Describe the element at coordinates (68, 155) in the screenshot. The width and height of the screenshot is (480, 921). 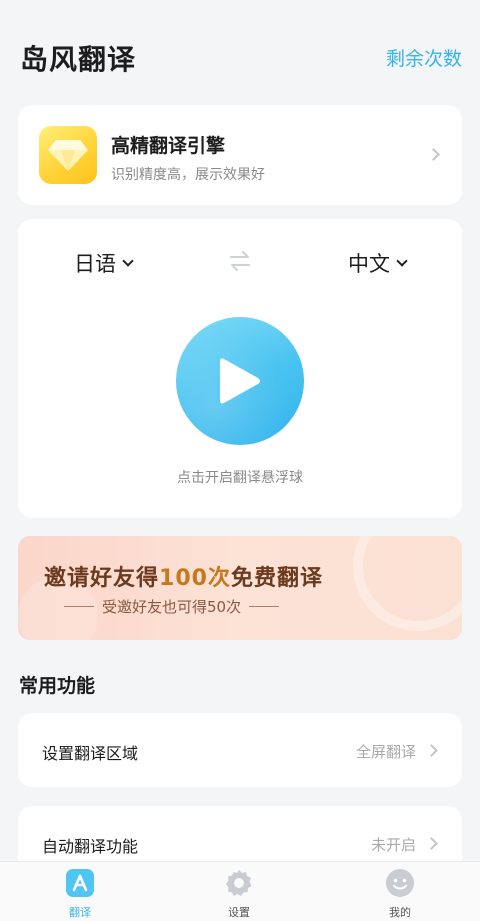
I see `diamond-icon` at that location.